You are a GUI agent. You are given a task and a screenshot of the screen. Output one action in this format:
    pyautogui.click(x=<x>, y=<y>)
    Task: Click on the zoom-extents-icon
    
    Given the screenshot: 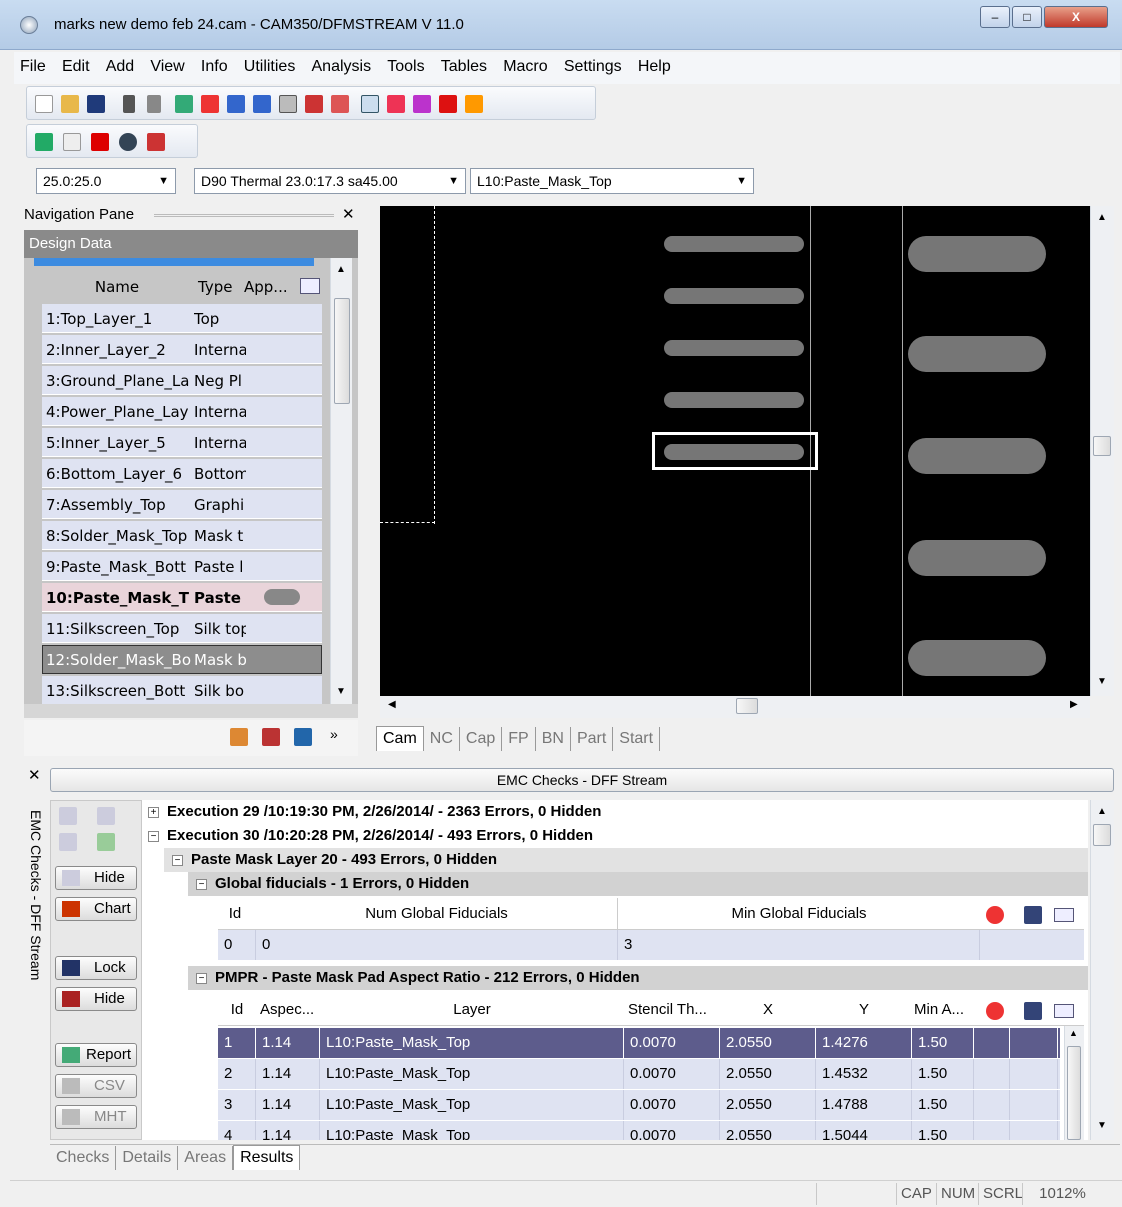 What is the action you would take?
    pyautogui.click(x=288, y=104)
    